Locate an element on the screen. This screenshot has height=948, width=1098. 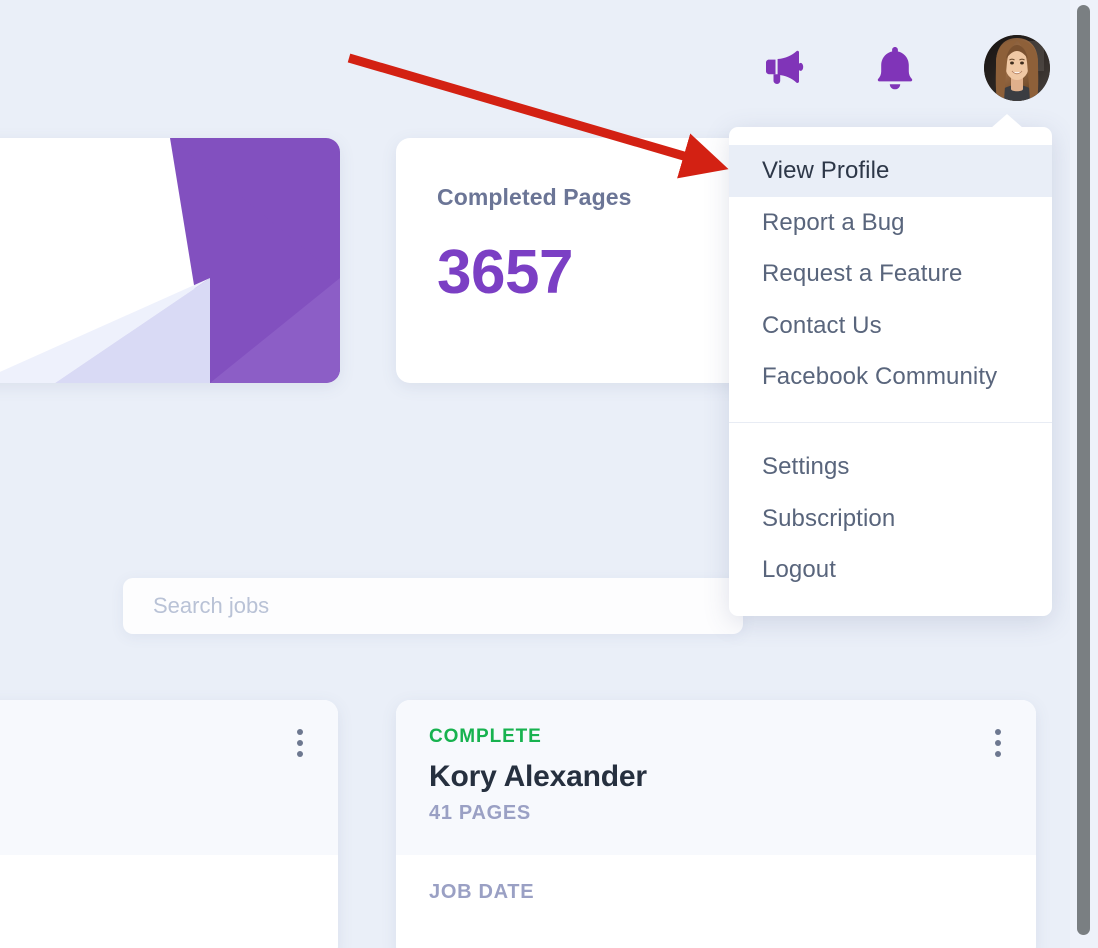
menu-item-report-a-bug: Report a Bug is located at coordinates (890, 223).